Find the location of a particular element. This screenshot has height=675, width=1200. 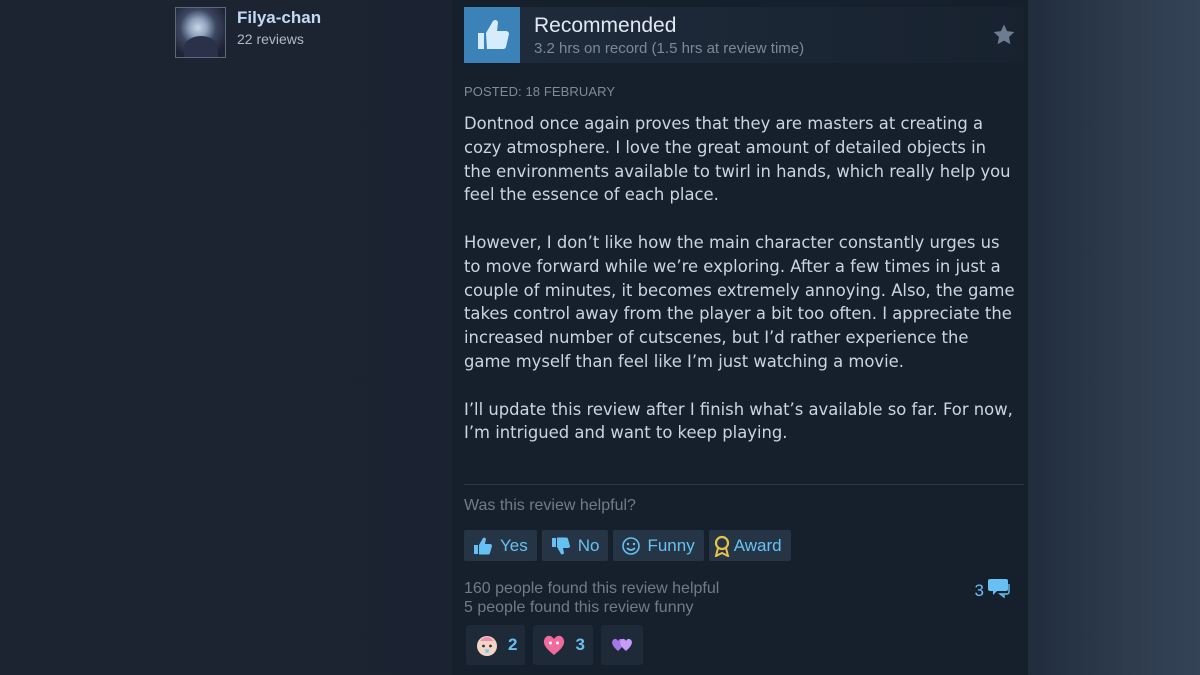

yes-button: Yes is located at coordinates (500, 545).